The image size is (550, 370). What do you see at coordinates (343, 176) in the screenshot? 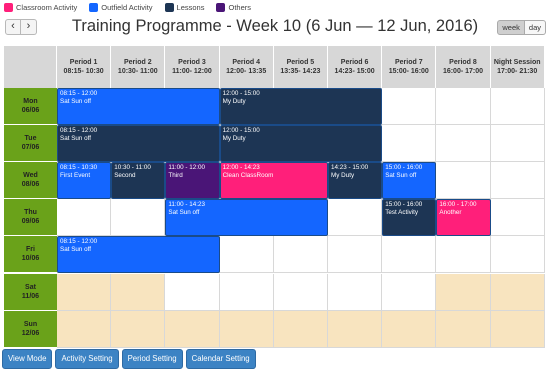
I see `event-title: My Duty` at bounding box center [343, 176].